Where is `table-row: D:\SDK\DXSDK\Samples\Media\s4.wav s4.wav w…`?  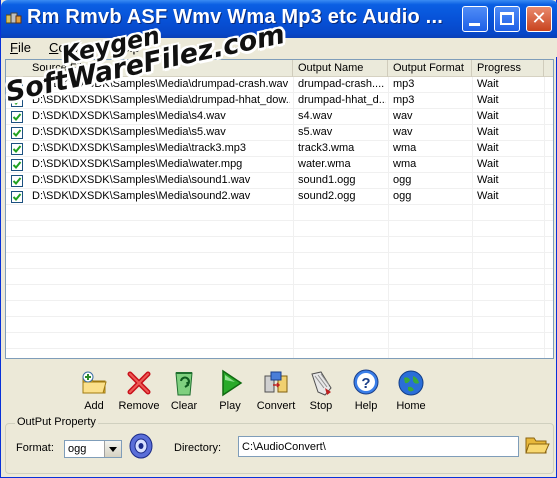 table-row: D:\SDK\DXSDK\Samples\Media\s4.wav s4.wav w… is located at coordinates (279, 117).